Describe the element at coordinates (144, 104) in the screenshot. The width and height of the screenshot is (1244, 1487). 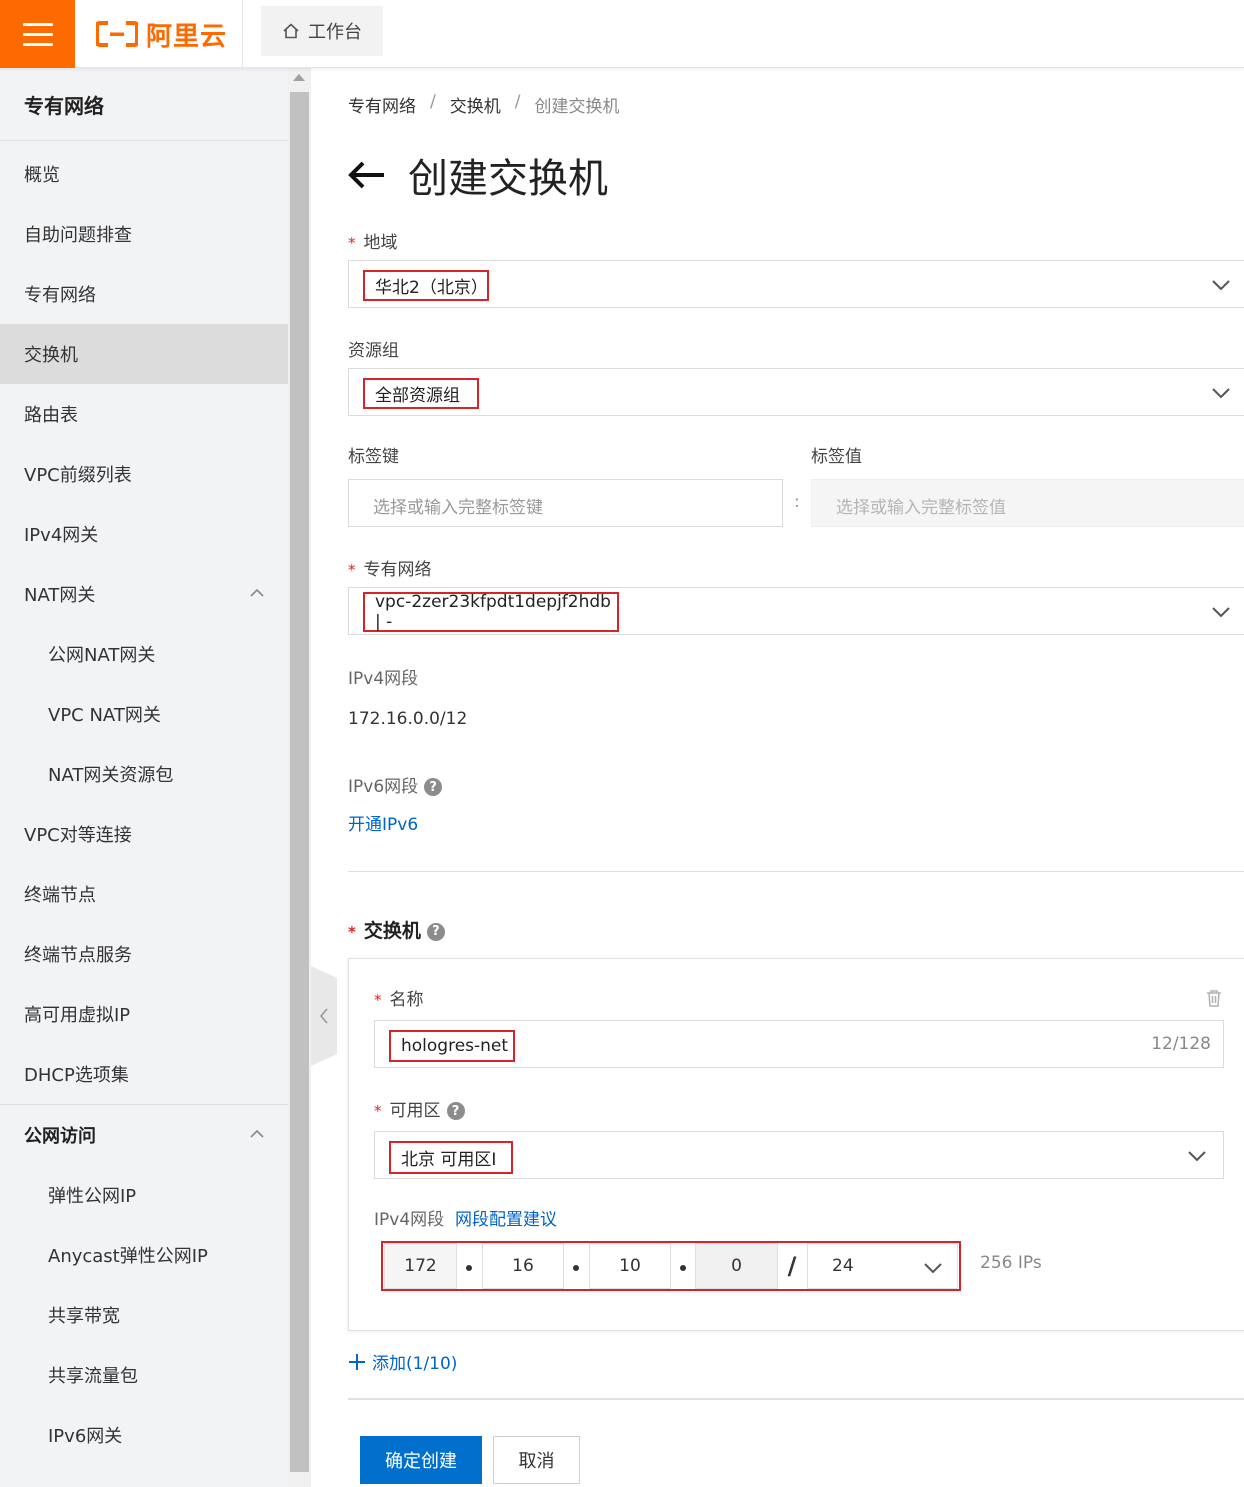
I see `sidebar-title: 专有网络` at that location.